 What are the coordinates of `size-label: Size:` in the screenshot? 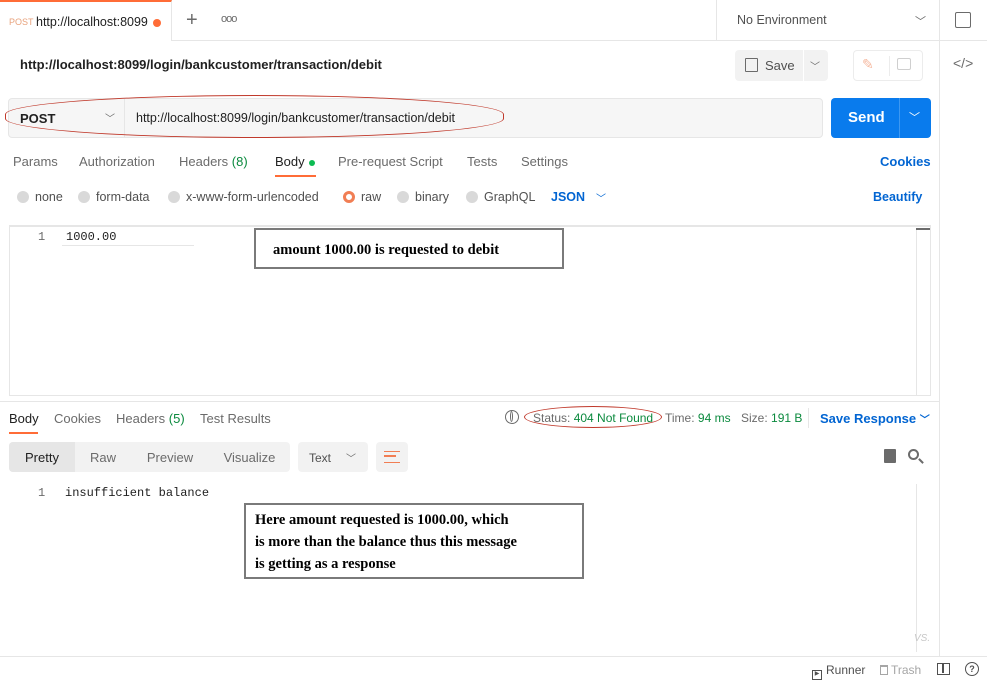 It's located at (754, 418).